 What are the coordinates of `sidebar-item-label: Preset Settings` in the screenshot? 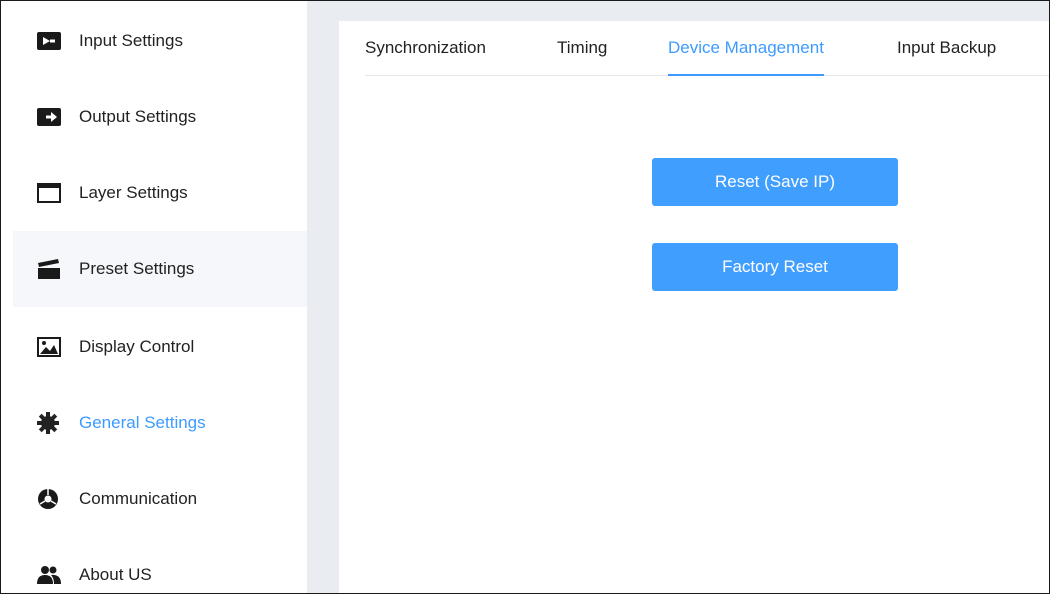 It's located at (137, 268).